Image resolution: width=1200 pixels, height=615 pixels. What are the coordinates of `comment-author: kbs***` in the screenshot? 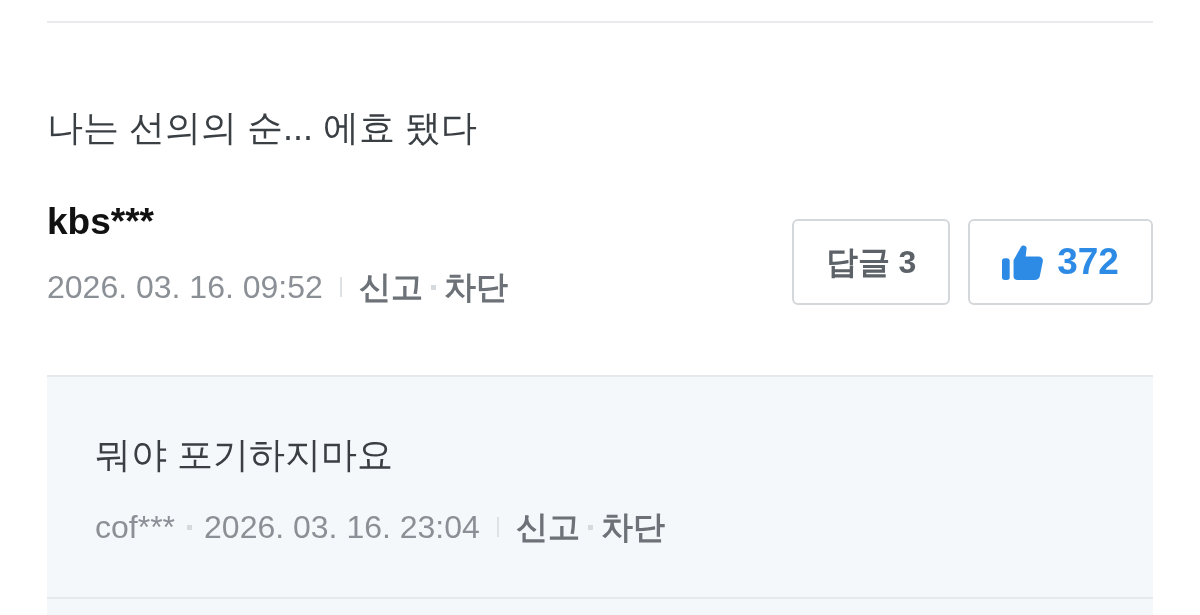 It's located at (100, 222).